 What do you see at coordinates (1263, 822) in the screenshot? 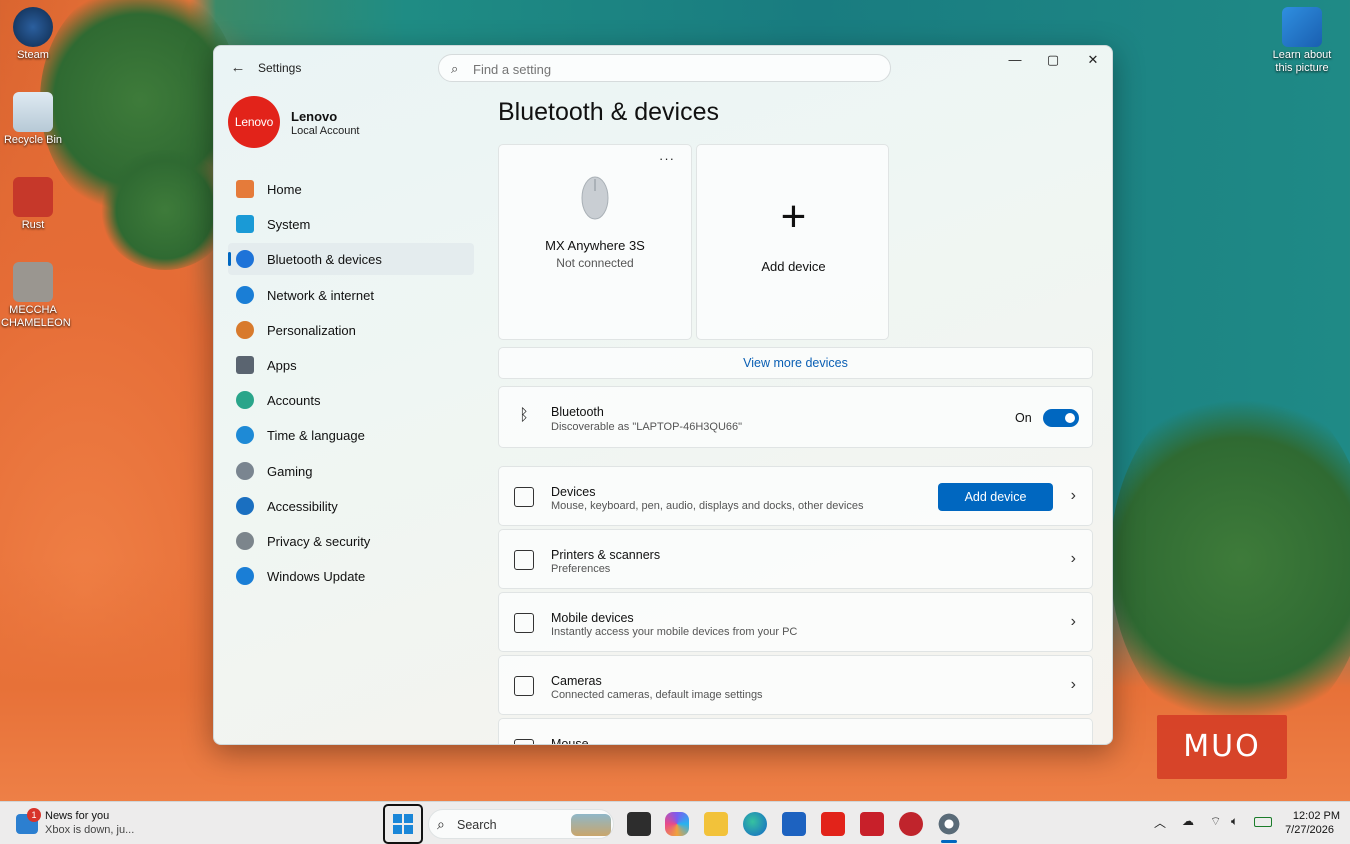
I see `battery-icon` at bounding box center [1263, 822].